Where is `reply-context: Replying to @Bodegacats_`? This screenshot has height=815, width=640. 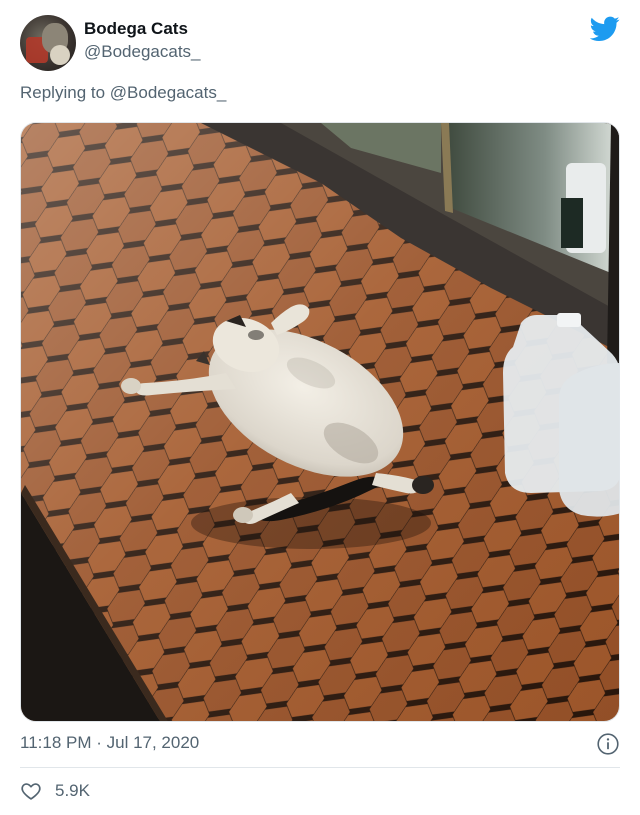
reply-context: Replying to @Bodegacats_ is located at coordinates (123, 93).